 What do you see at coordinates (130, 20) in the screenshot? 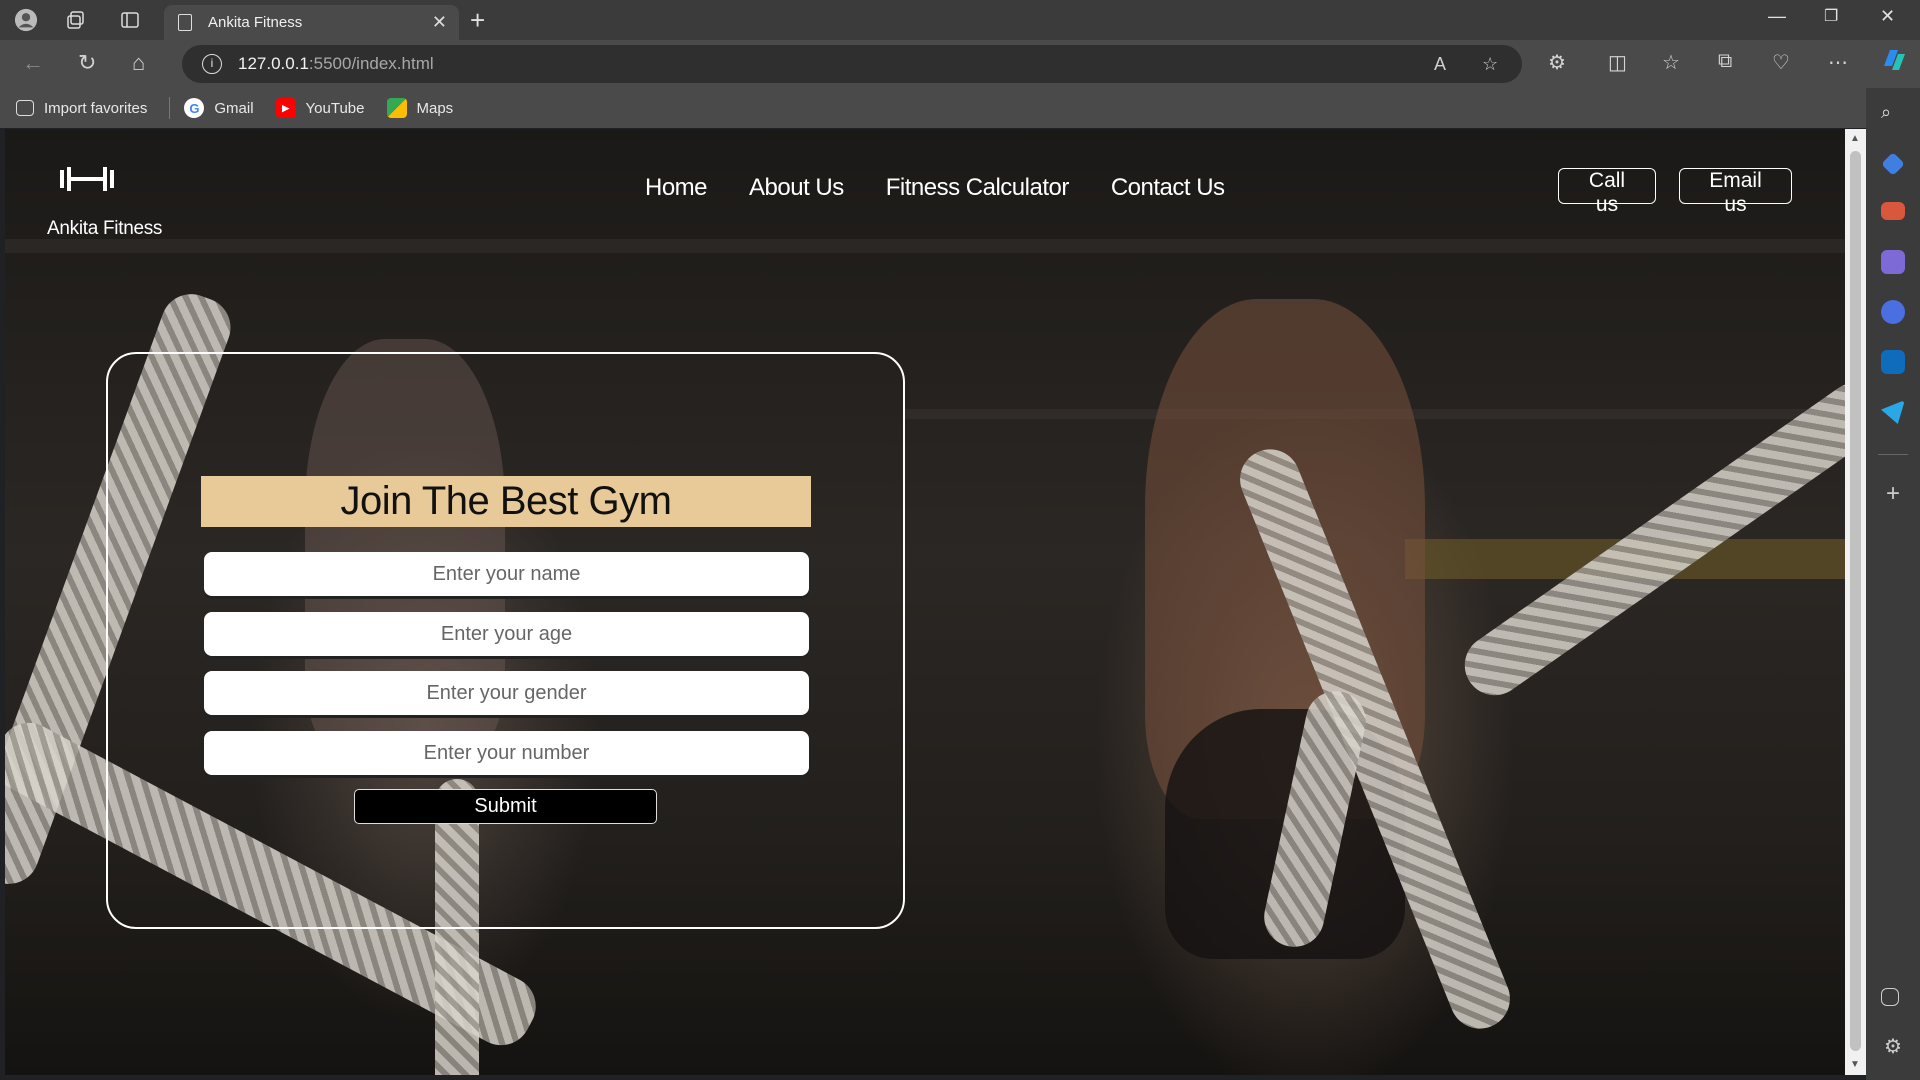
I see `tab-actions-icon` at bounding box center [130, 20].